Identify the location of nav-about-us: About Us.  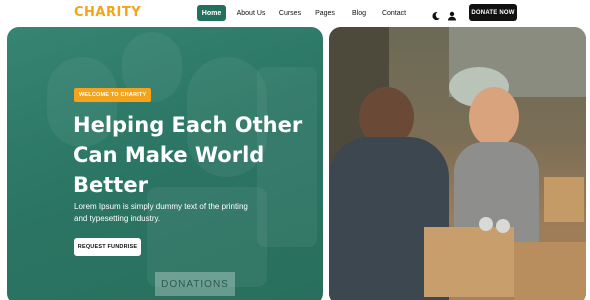
(251, 13).